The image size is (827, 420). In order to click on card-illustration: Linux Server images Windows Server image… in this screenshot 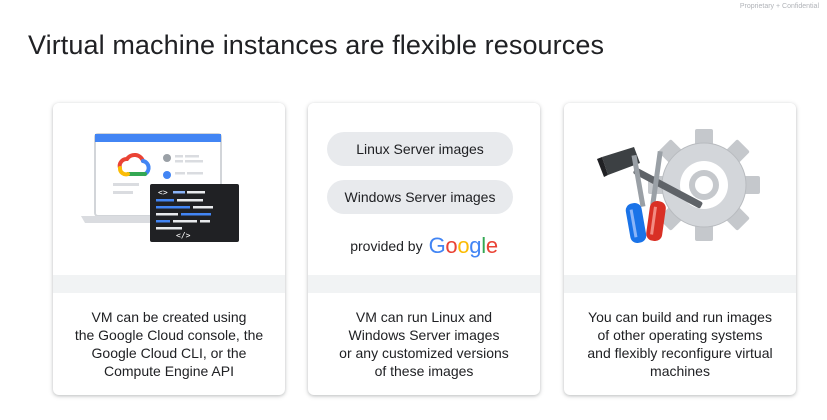, I will do `click(424, 189)`.